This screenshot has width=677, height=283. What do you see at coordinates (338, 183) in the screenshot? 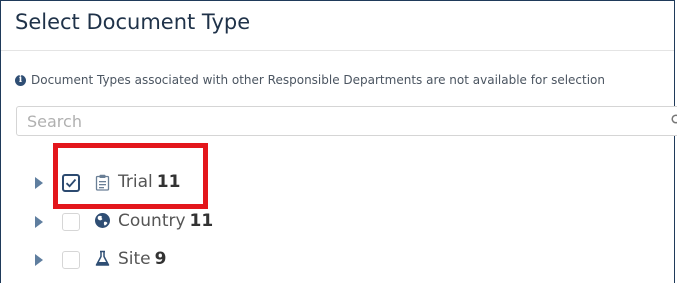
I see `tree-node-trial: Trial 11` at bounding box center [338, 183].